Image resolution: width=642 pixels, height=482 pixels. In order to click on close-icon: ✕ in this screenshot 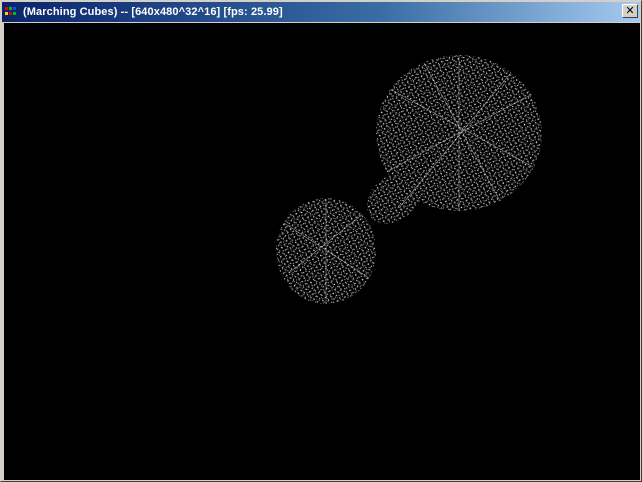, I will do `click(630, 10)`.